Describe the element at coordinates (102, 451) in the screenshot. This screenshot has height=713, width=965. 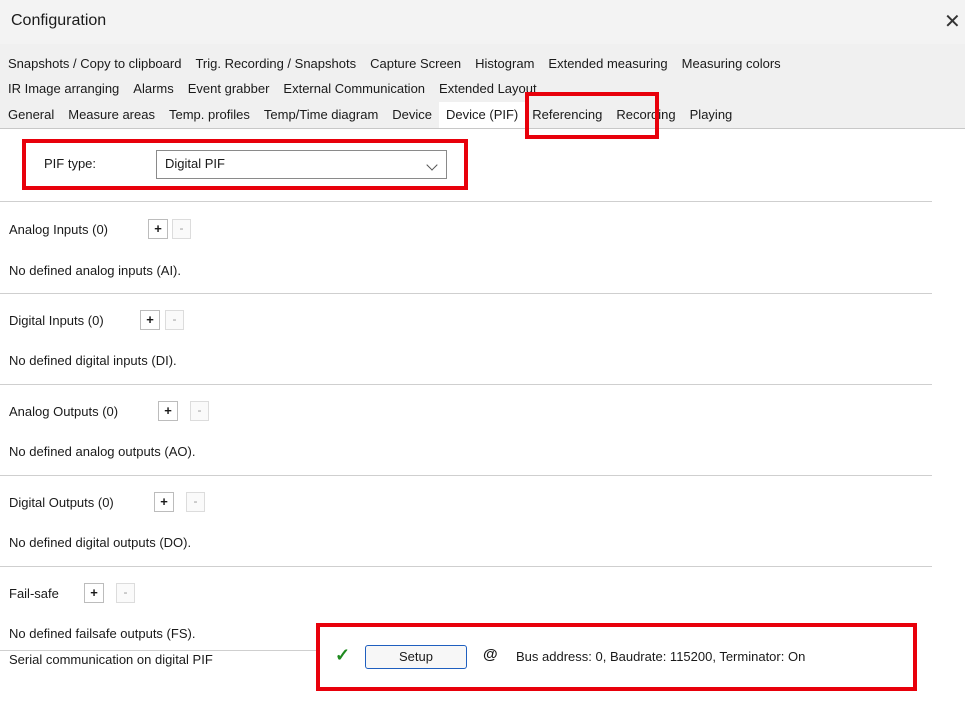
I see `analog-outputs-message: No defined analog outputs (AO).` at that location.